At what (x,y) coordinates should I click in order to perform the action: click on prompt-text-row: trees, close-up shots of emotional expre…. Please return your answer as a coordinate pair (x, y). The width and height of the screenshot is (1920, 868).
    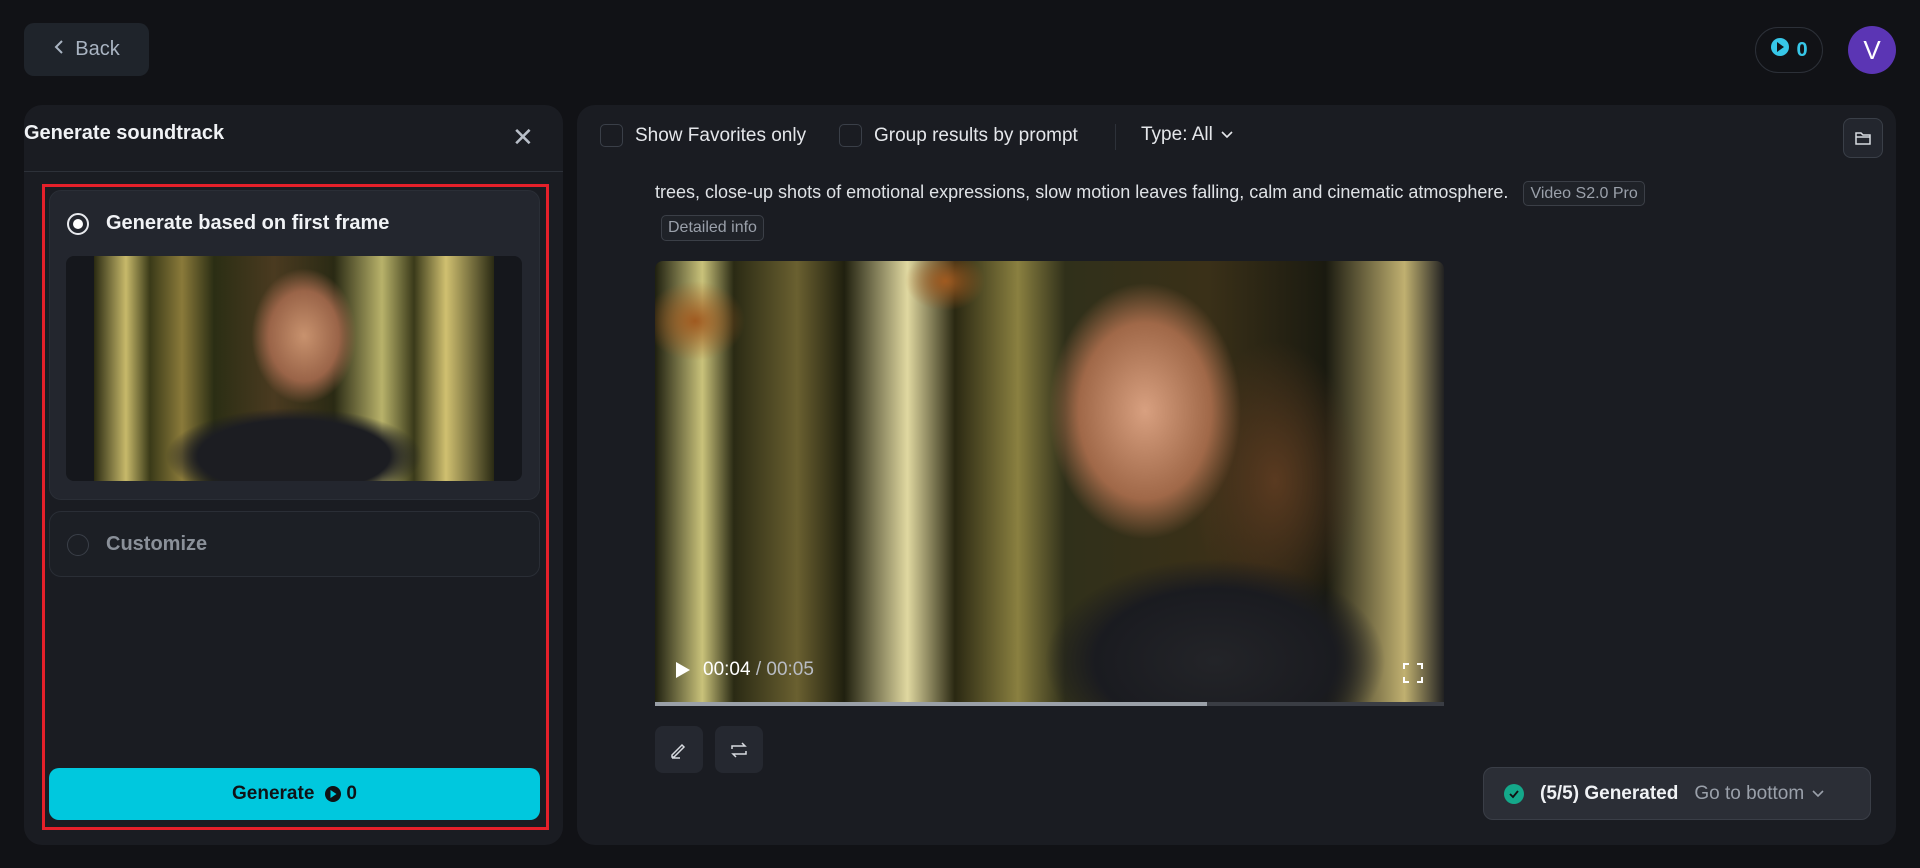
    Looking at the image, I should click on (1150, 193).